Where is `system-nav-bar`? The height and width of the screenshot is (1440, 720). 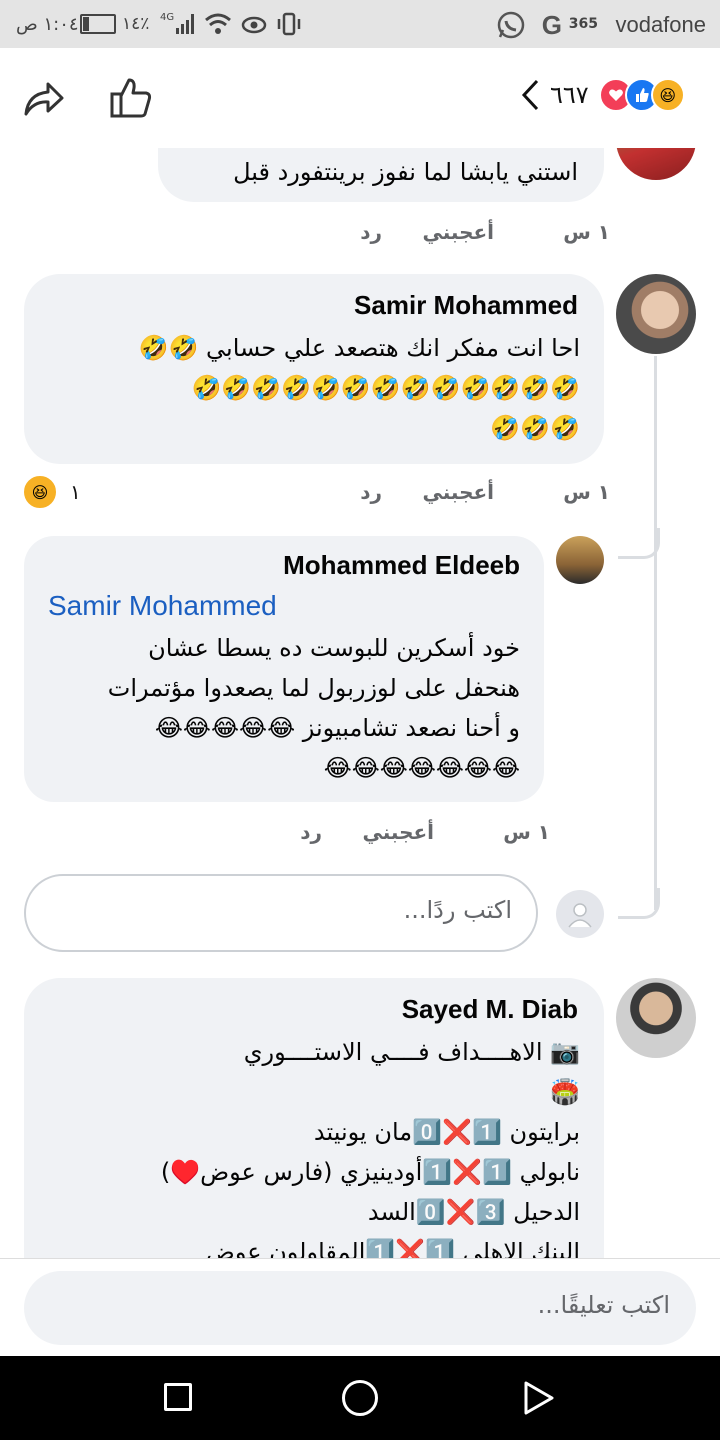
system-nav-bar is located at coordinates (360, 1398).